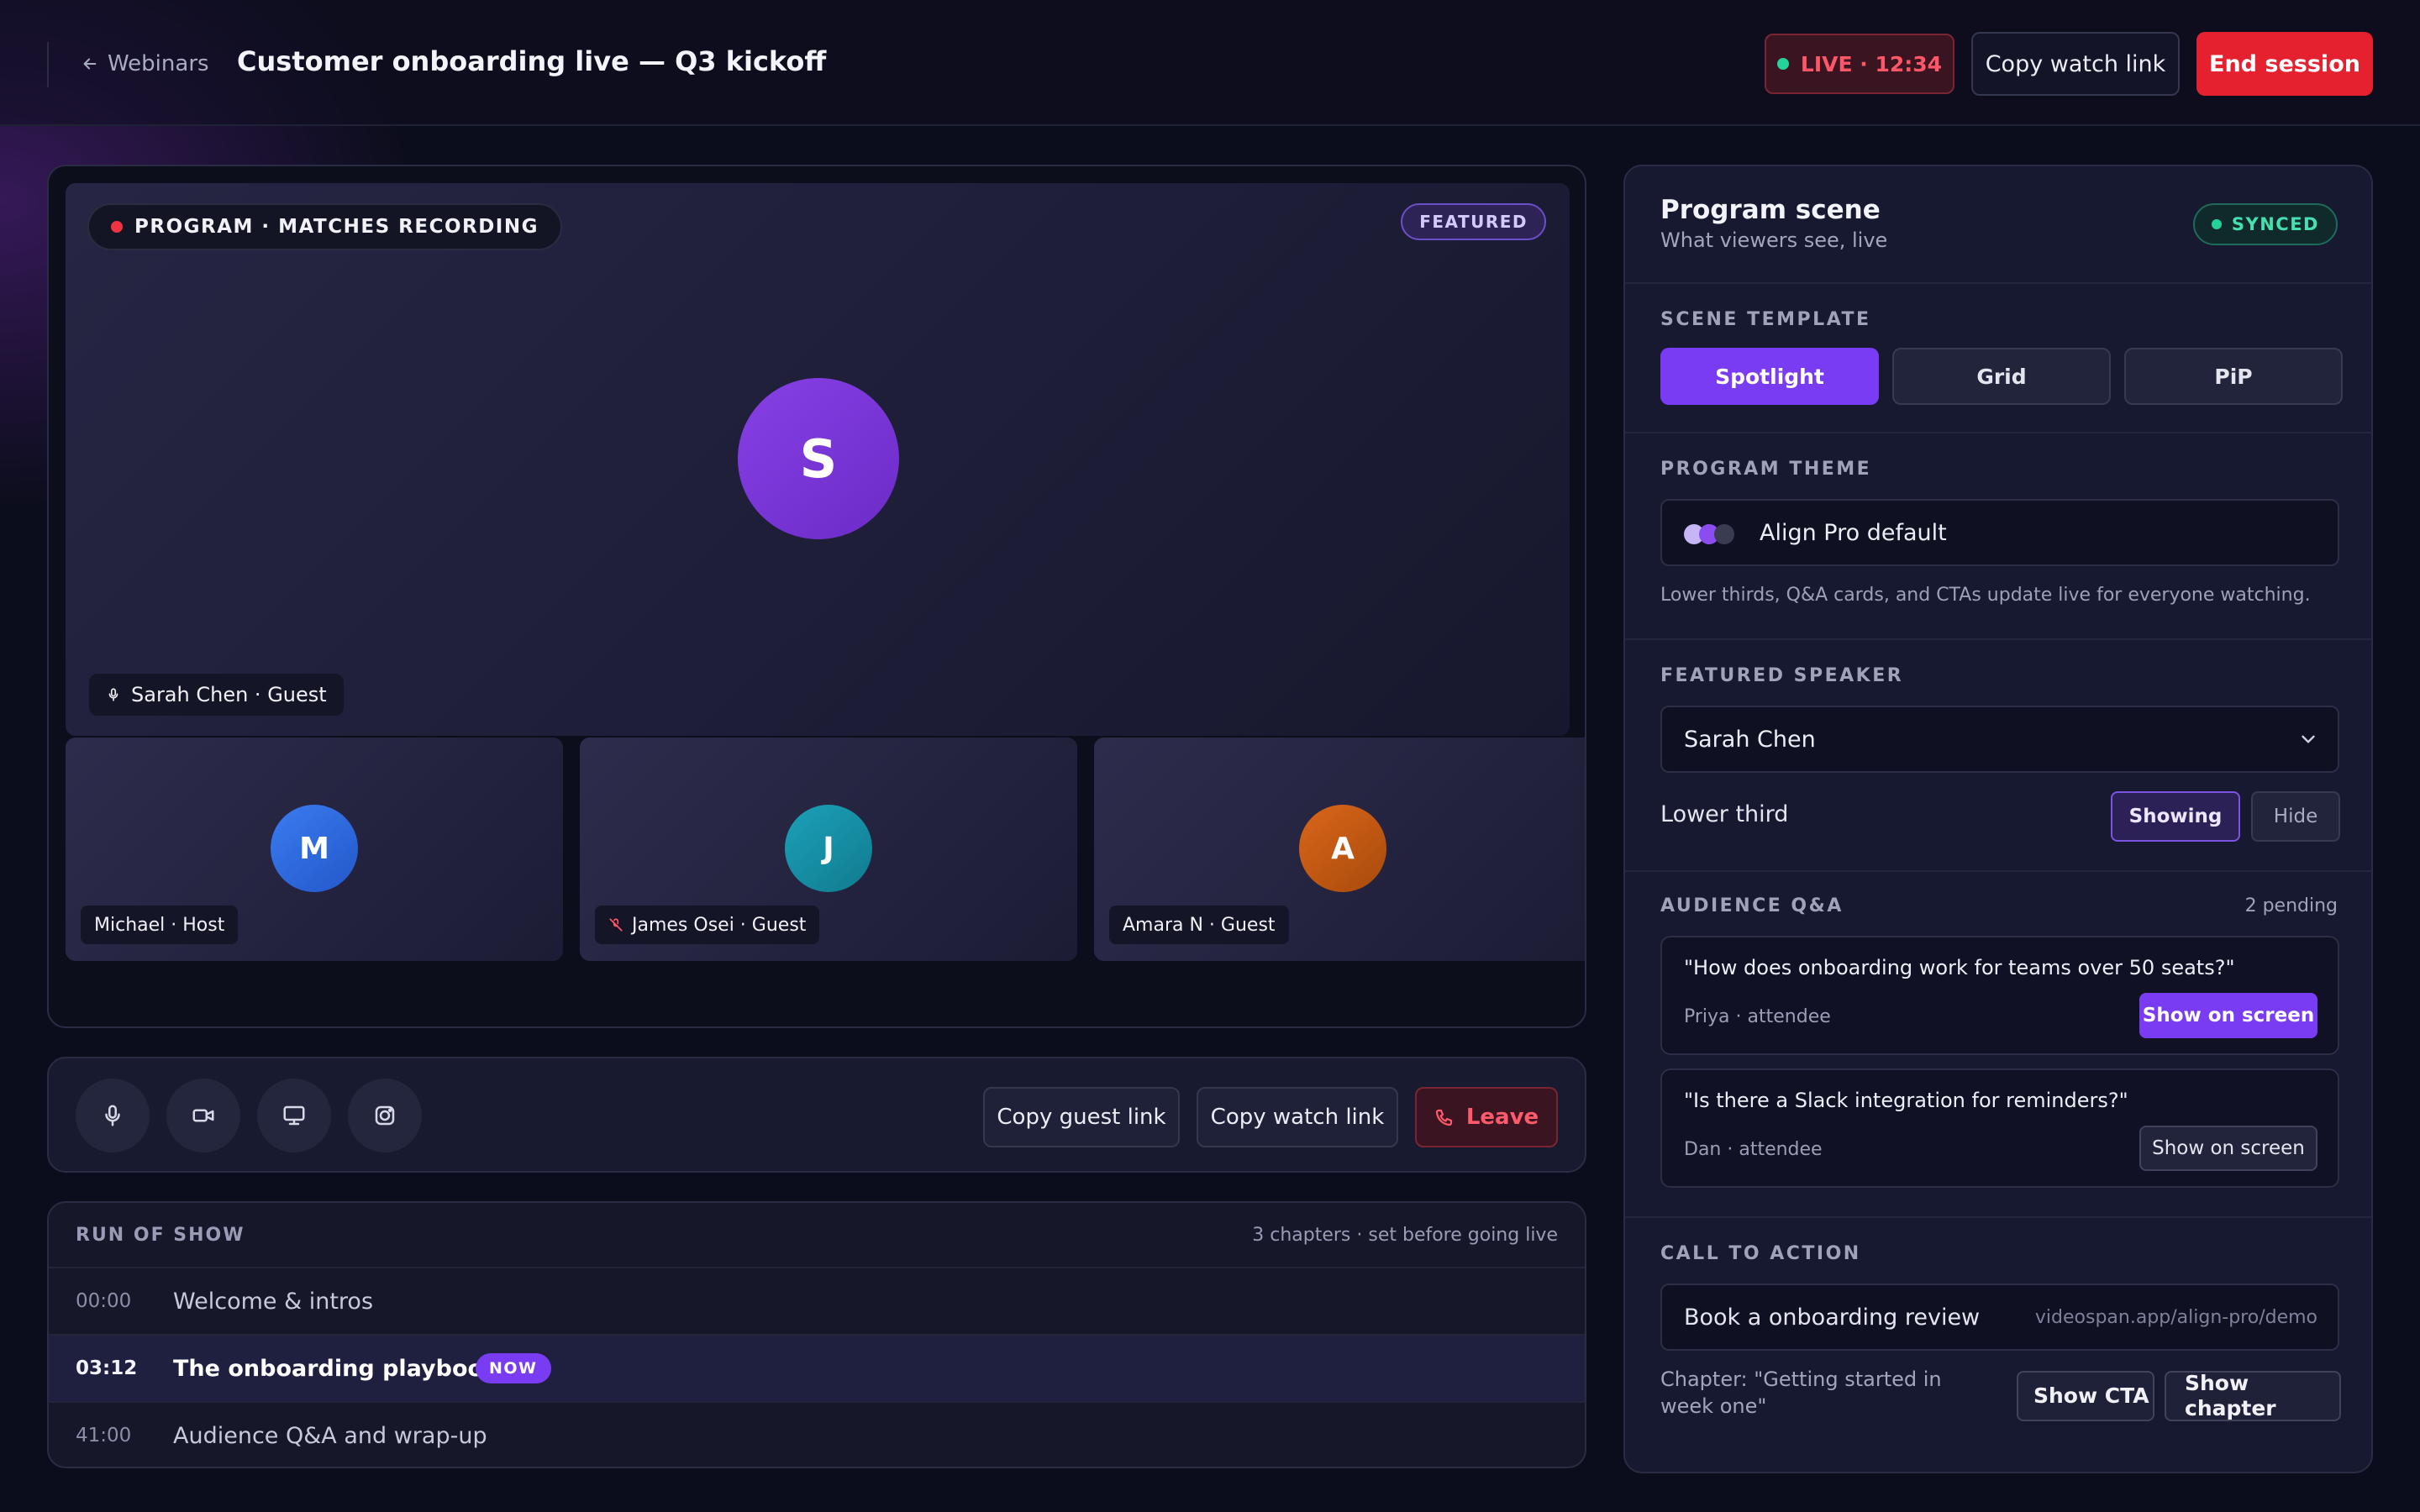 The image size is (2420, 1512). Describe the element at coordinates (273, 1301) in the screenshot. I see `chapter-name: Welcome & intros` at that location.